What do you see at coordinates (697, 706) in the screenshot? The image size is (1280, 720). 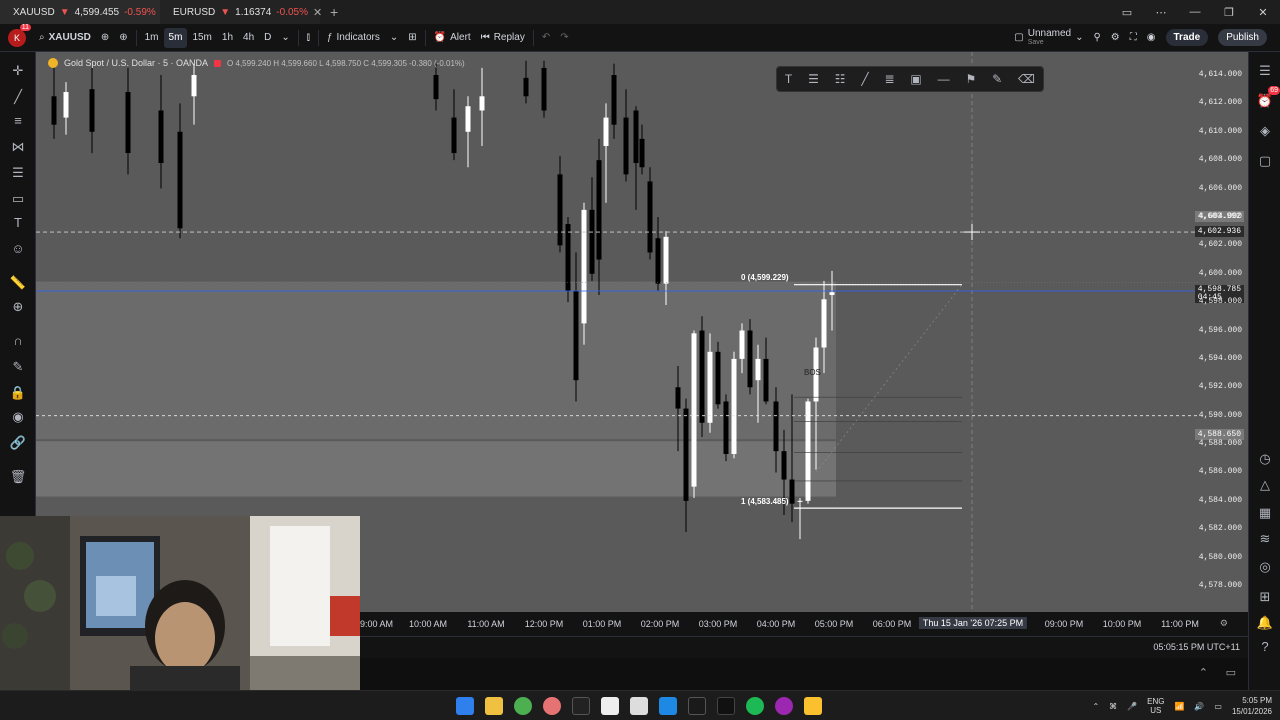 I see `steam-icon` at bounding box center [697, 706].